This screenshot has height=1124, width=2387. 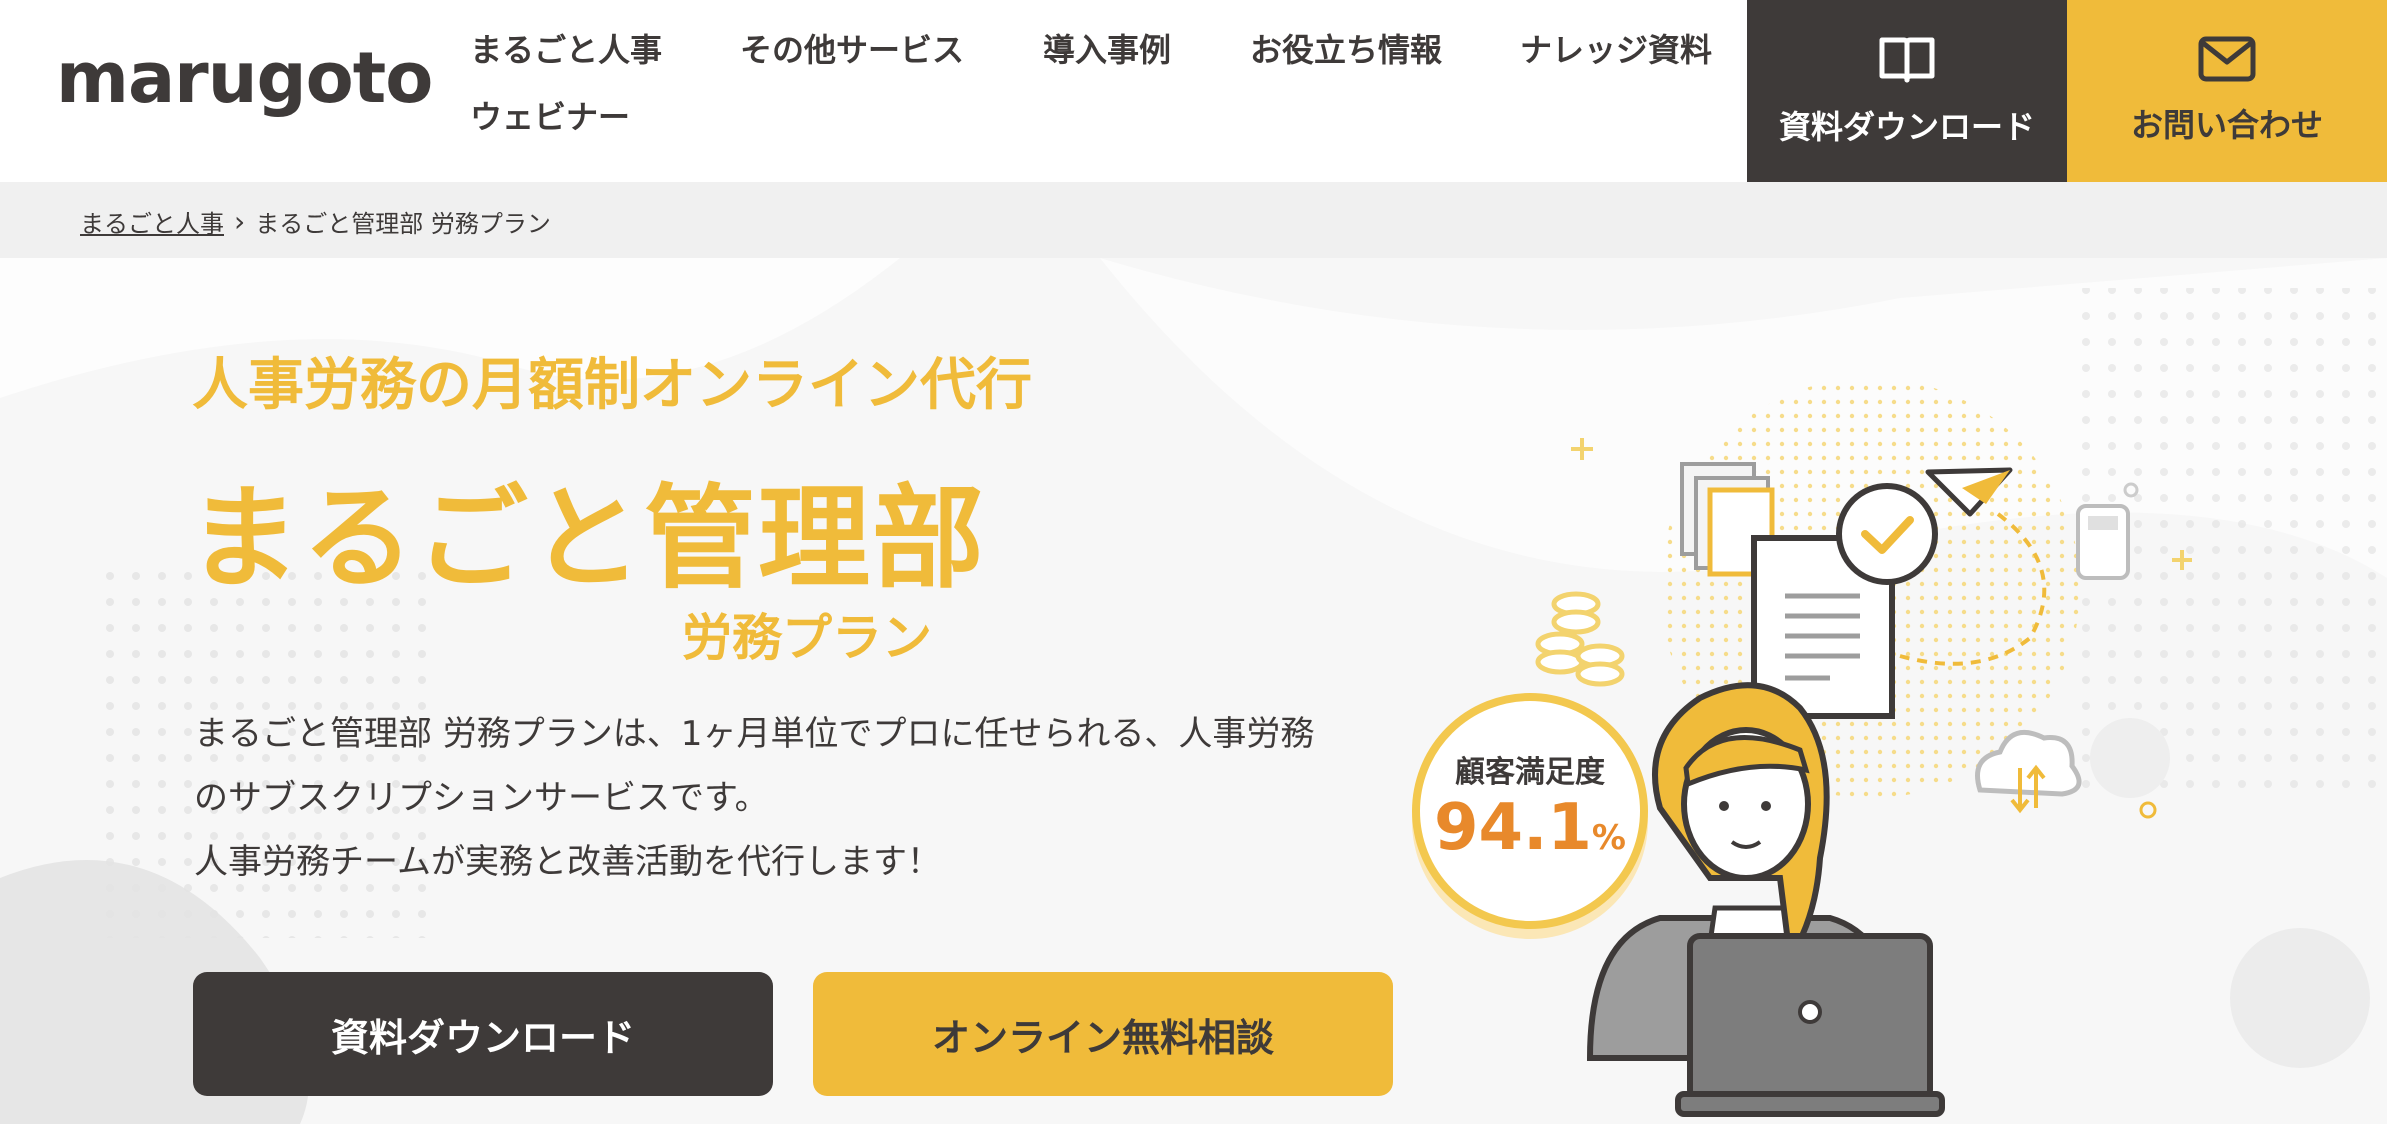 What do you see at coordinates (481, 798) in the screenshot?
I see `hero-description-line2: のサブスクリプションサービスです。` at bounding box center [481, 798].